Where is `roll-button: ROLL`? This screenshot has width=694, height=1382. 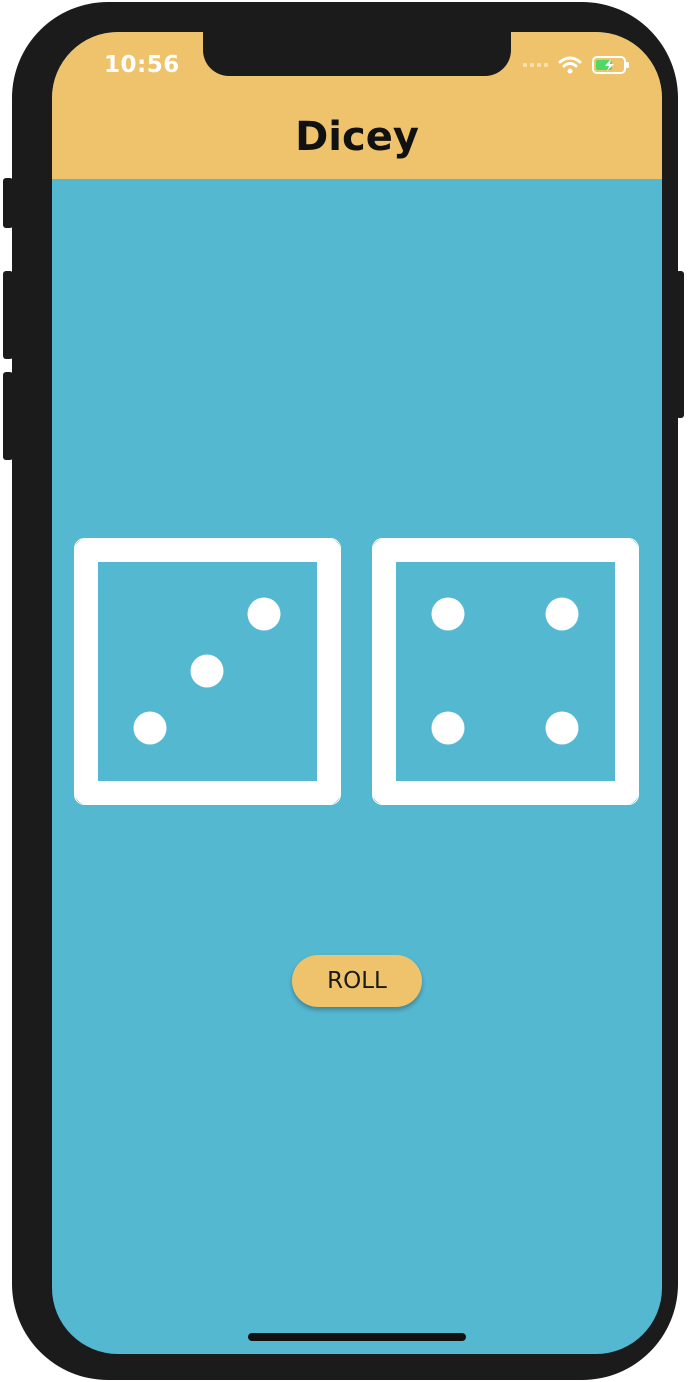 roll-button: ROLL is located at coordinates (357, 981).